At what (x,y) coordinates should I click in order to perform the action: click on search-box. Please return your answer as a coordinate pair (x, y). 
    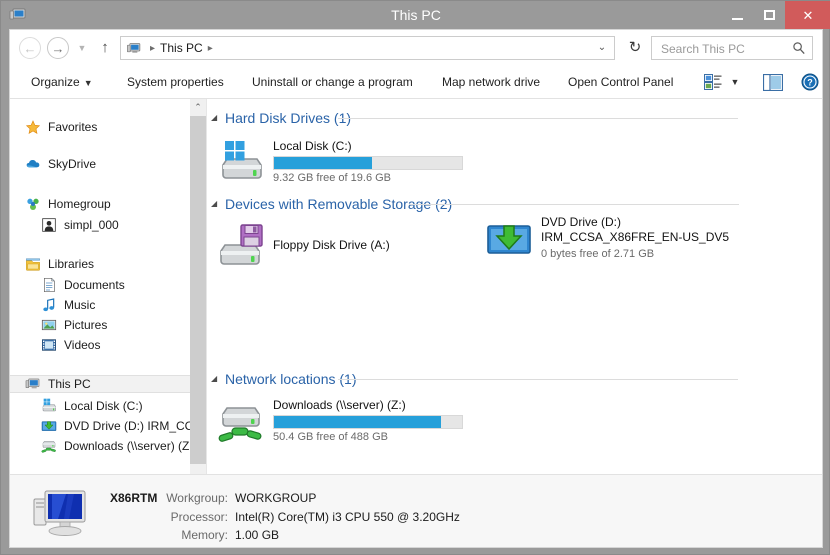
    Looking at the image, I should click on (732, 48).